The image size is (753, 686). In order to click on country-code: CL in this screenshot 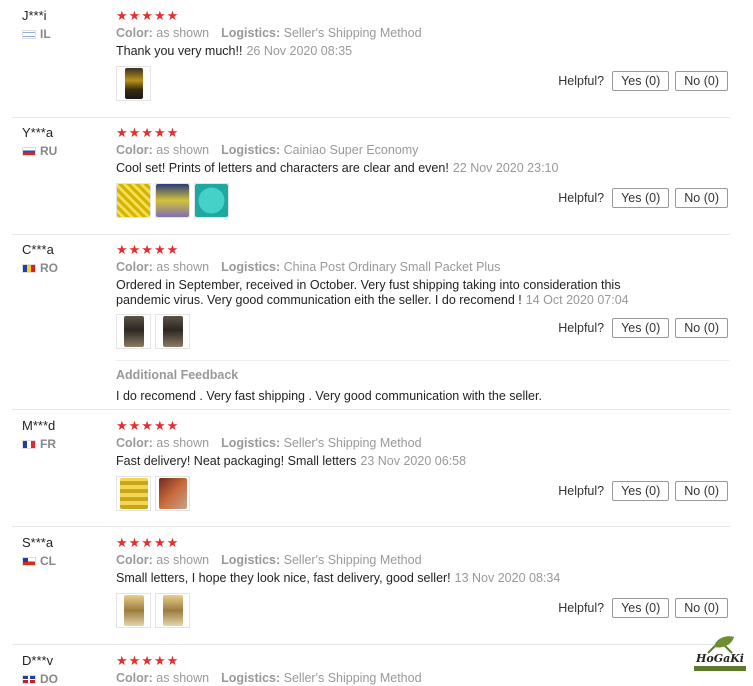, I will do `click(48, 561)`.